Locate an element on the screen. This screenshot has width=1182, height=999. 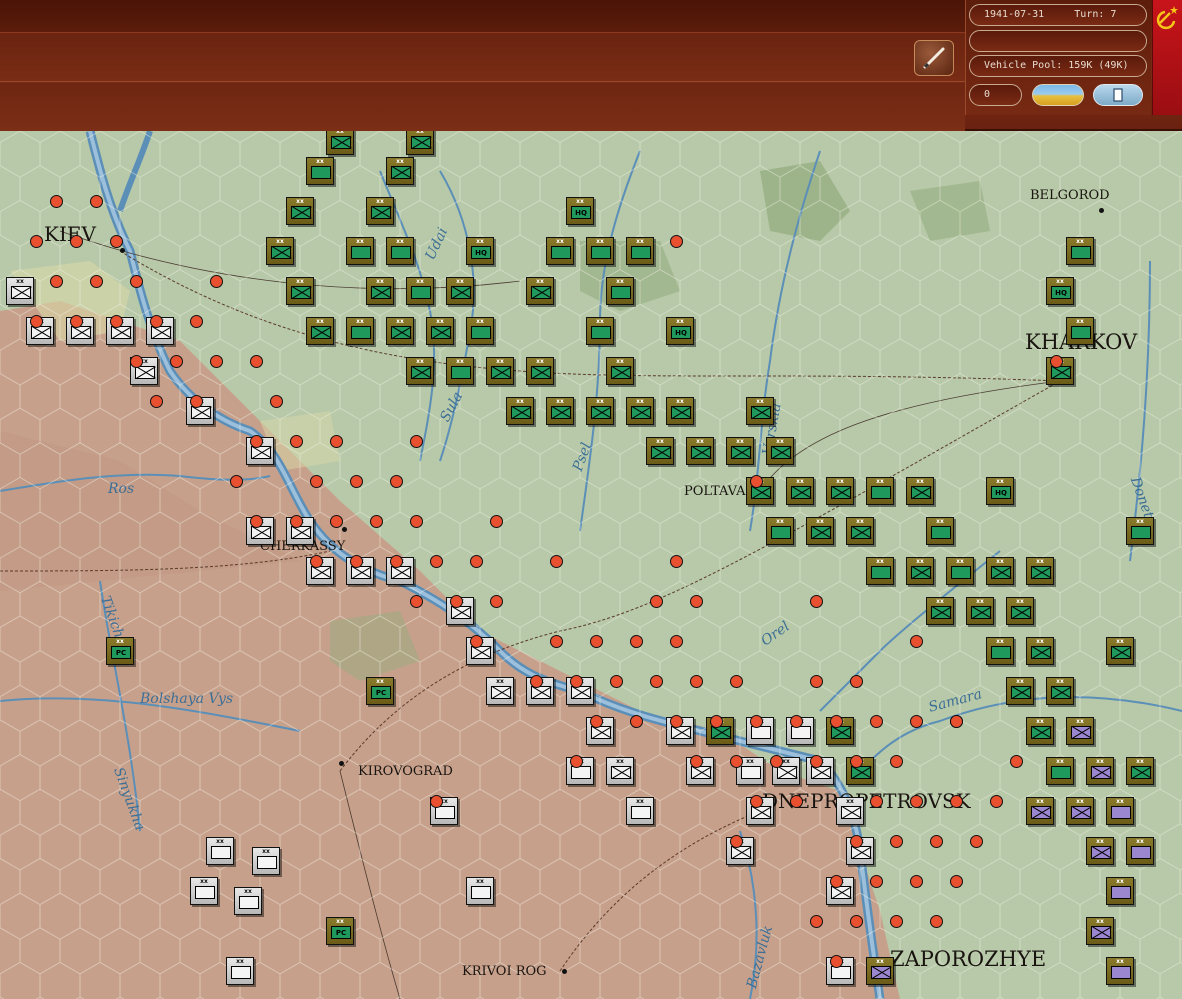
unit-toggle-button is located at coordinates (1118, 95).